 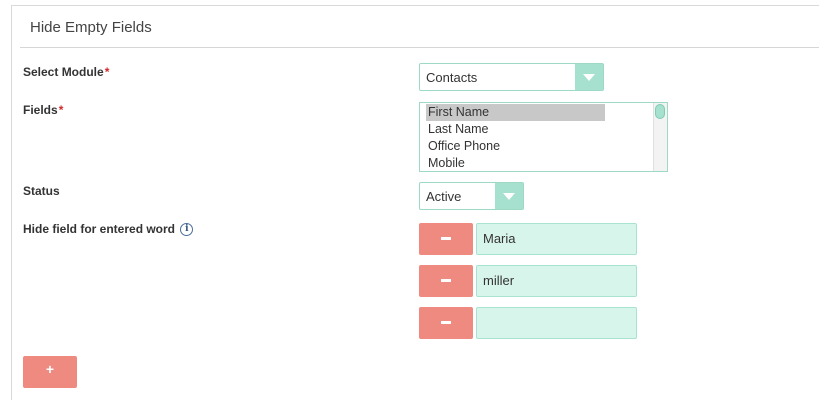 I want to click on fields-label: Fields*, so click(x=43, y=110).